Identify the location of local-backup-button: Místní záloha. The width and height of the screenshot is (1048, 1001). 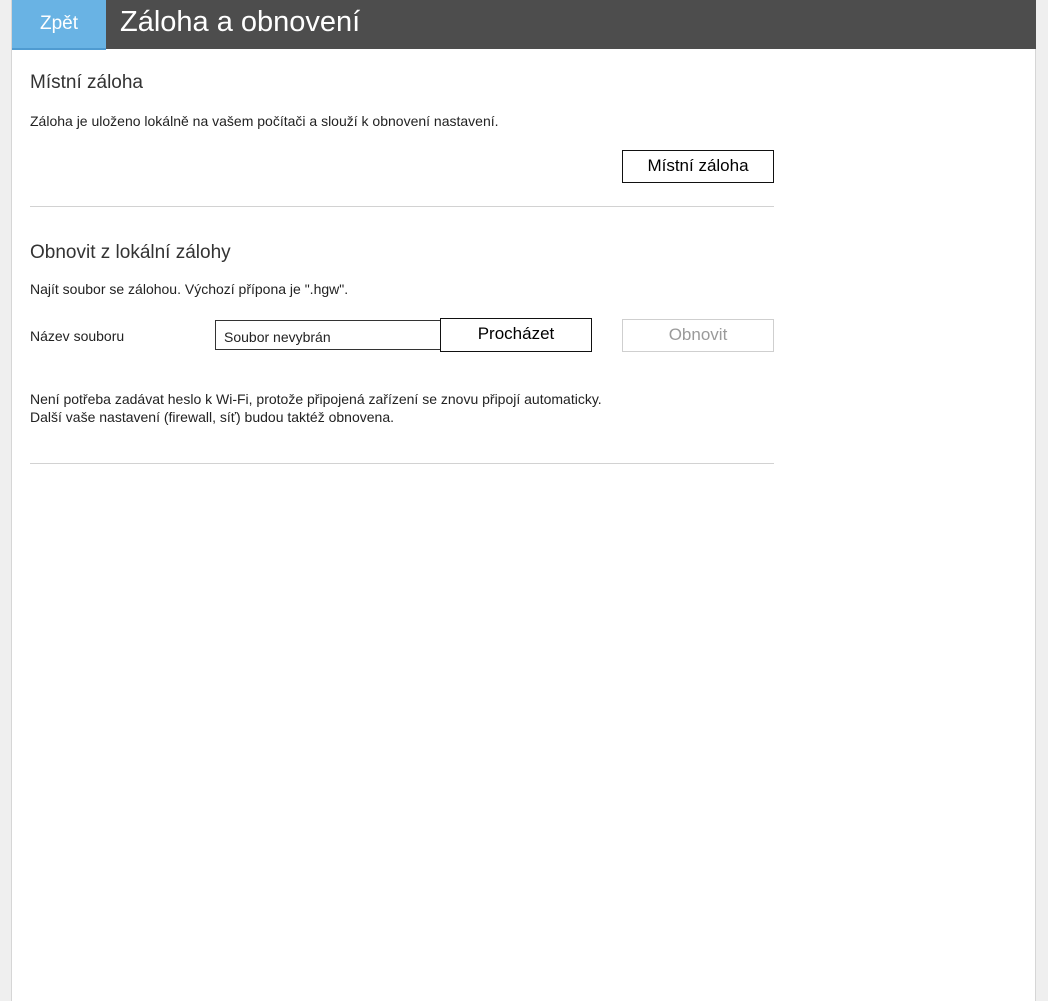
(698, 166).